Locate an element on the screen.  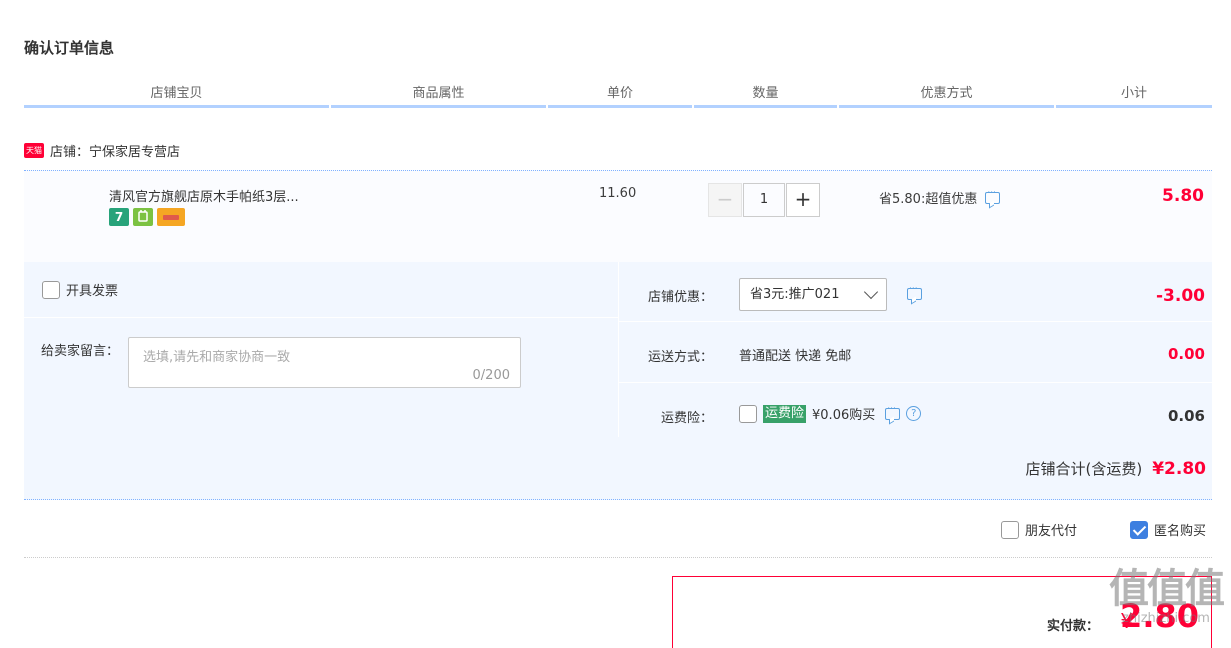
insurance-label: 运费险： is located at coordinates (686, 418).